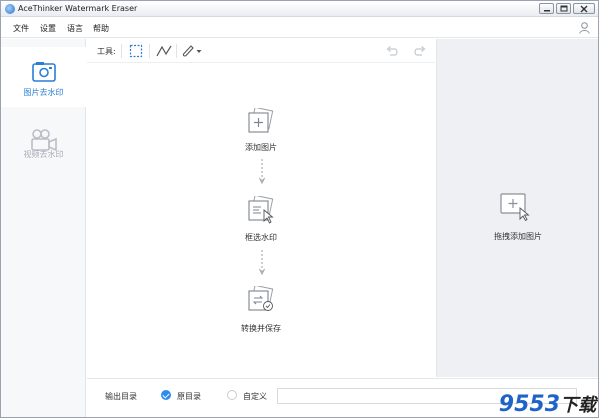 This screenshot has height=418, width=599. What do you see at coordinates (43, 92) in the screenshot?
I see `sidebar-item-label: 图片去水印` at bounding box center [43, 92].